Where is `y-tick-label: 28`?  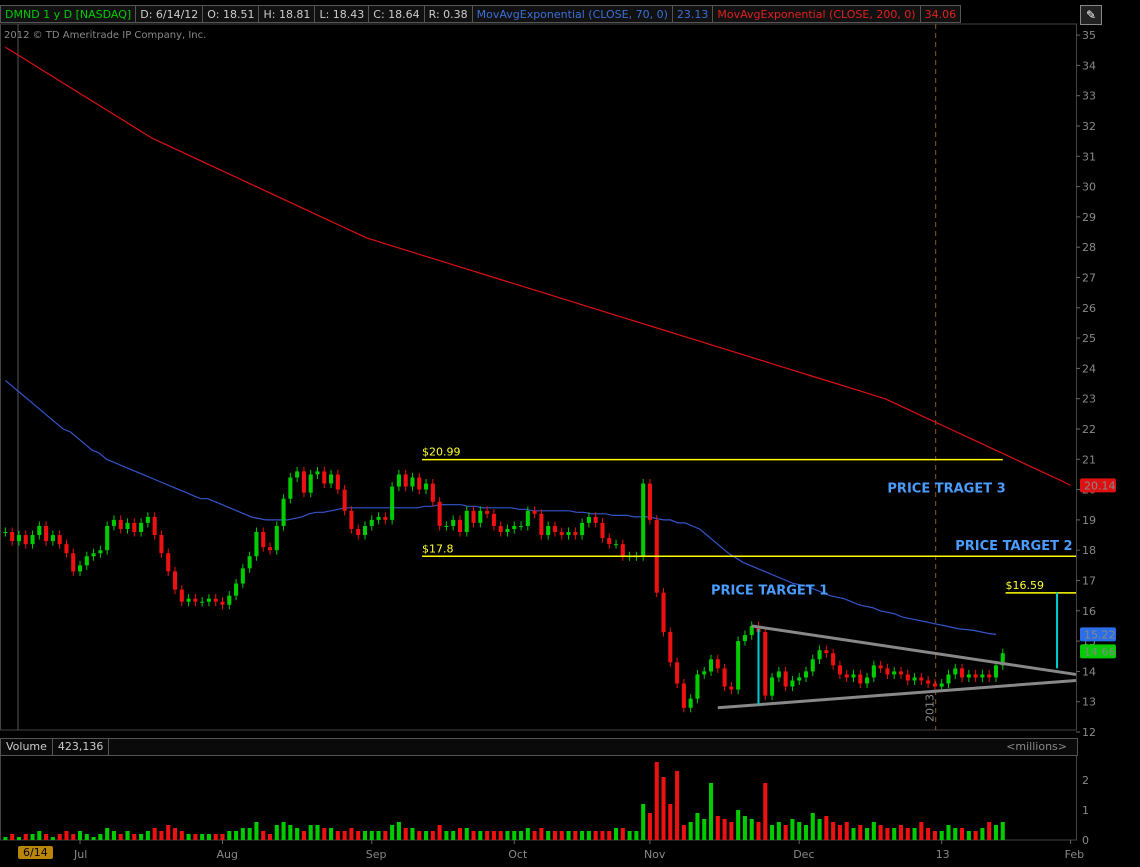 y-tick-label: 28 is located at coordinates (1089, 247).